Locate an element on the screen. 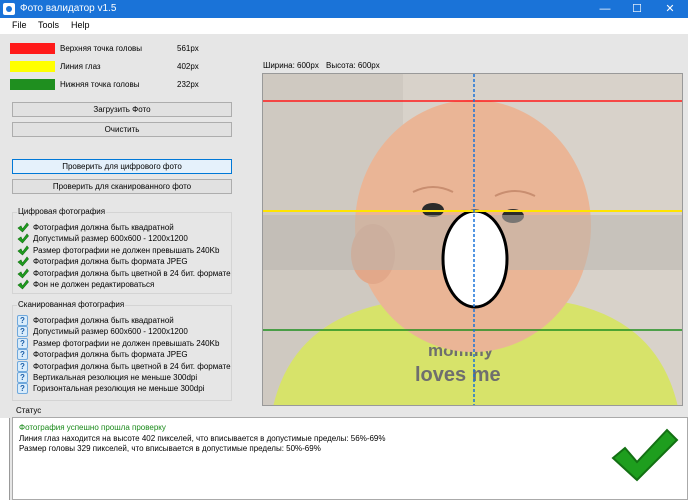 The image size is (688, 500). app-icon is located at coordinates (9, 9).